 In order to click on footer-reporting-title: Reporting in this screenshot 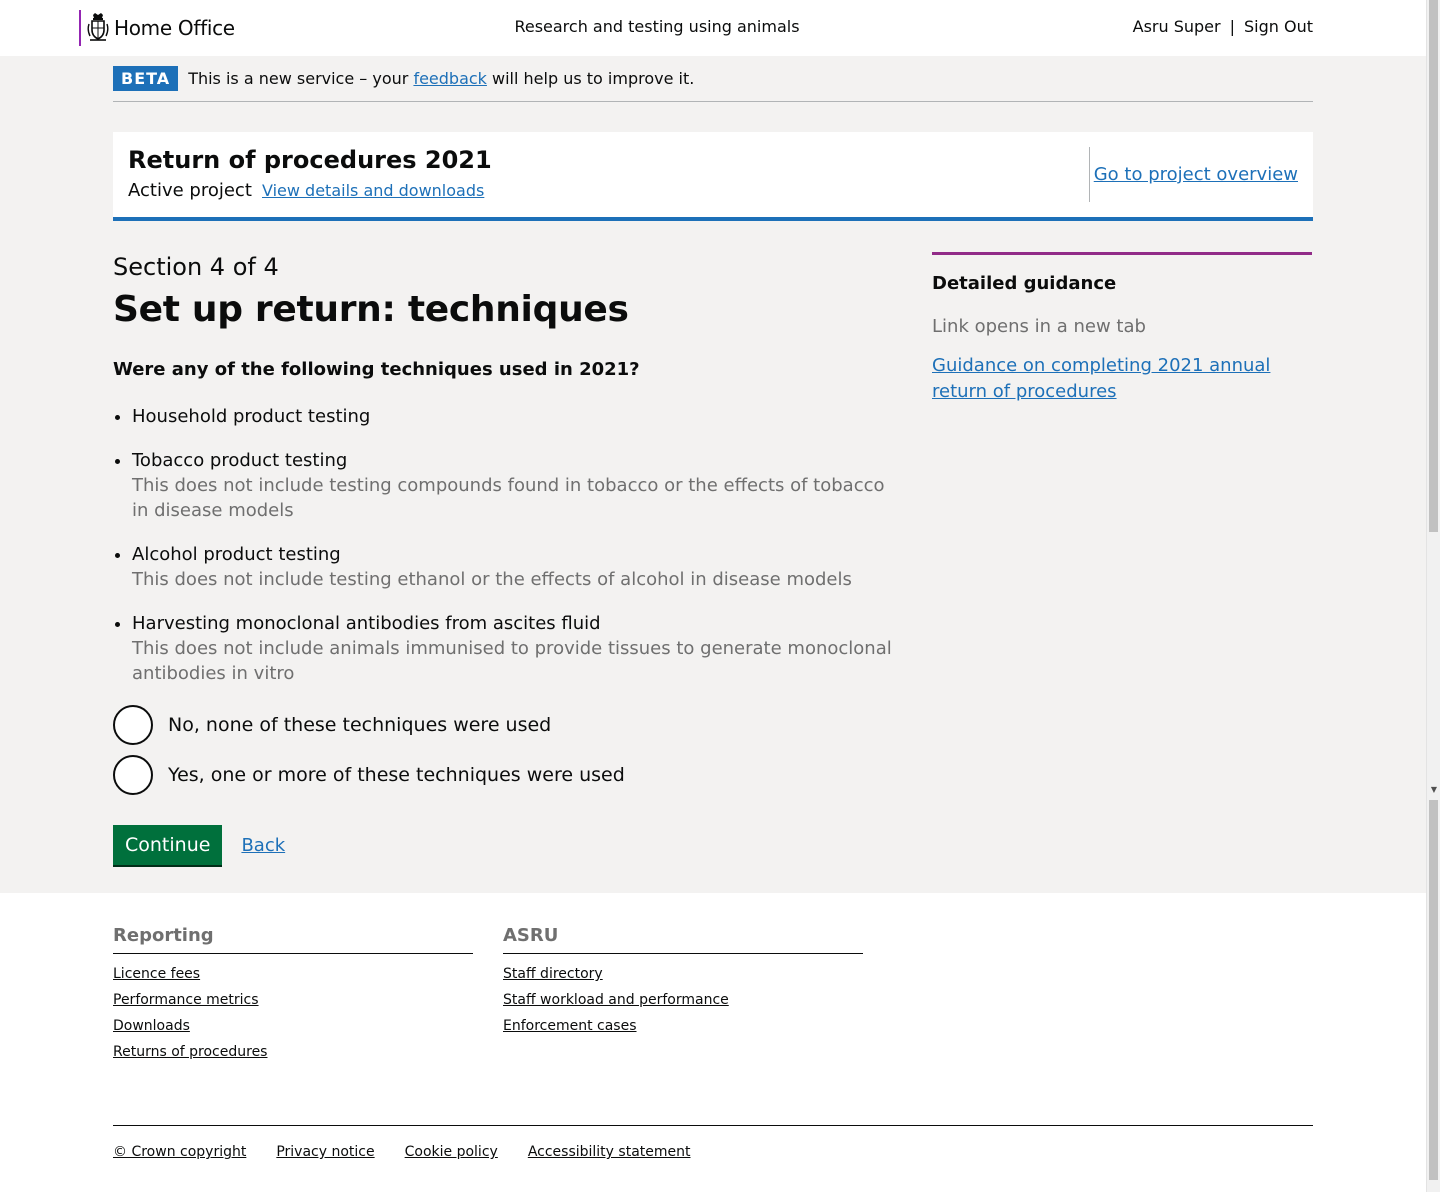, I will do `click(293, 939)`.